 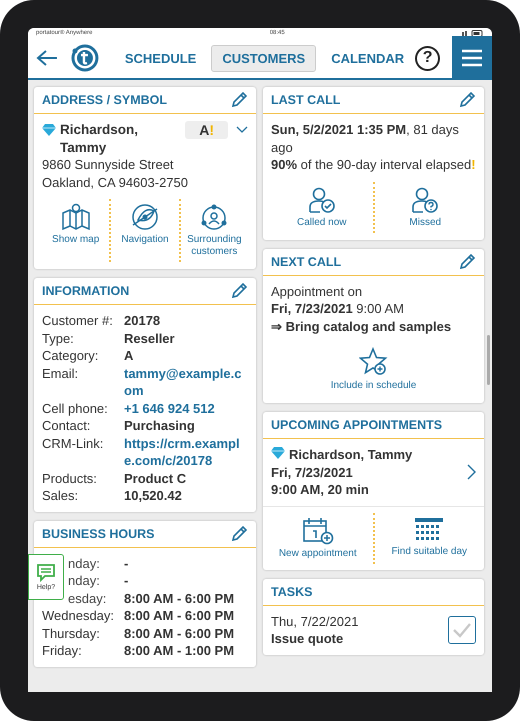 What do you see at coordinates (153, 495) in the screenshot?
I see `field-value: 10,520.42` at bounding box center [153, 495].